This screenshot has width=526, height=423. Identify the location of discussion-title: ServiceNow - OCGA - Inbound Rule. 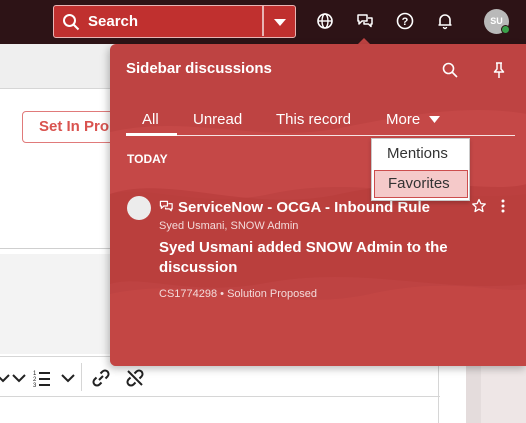
(304, 207).